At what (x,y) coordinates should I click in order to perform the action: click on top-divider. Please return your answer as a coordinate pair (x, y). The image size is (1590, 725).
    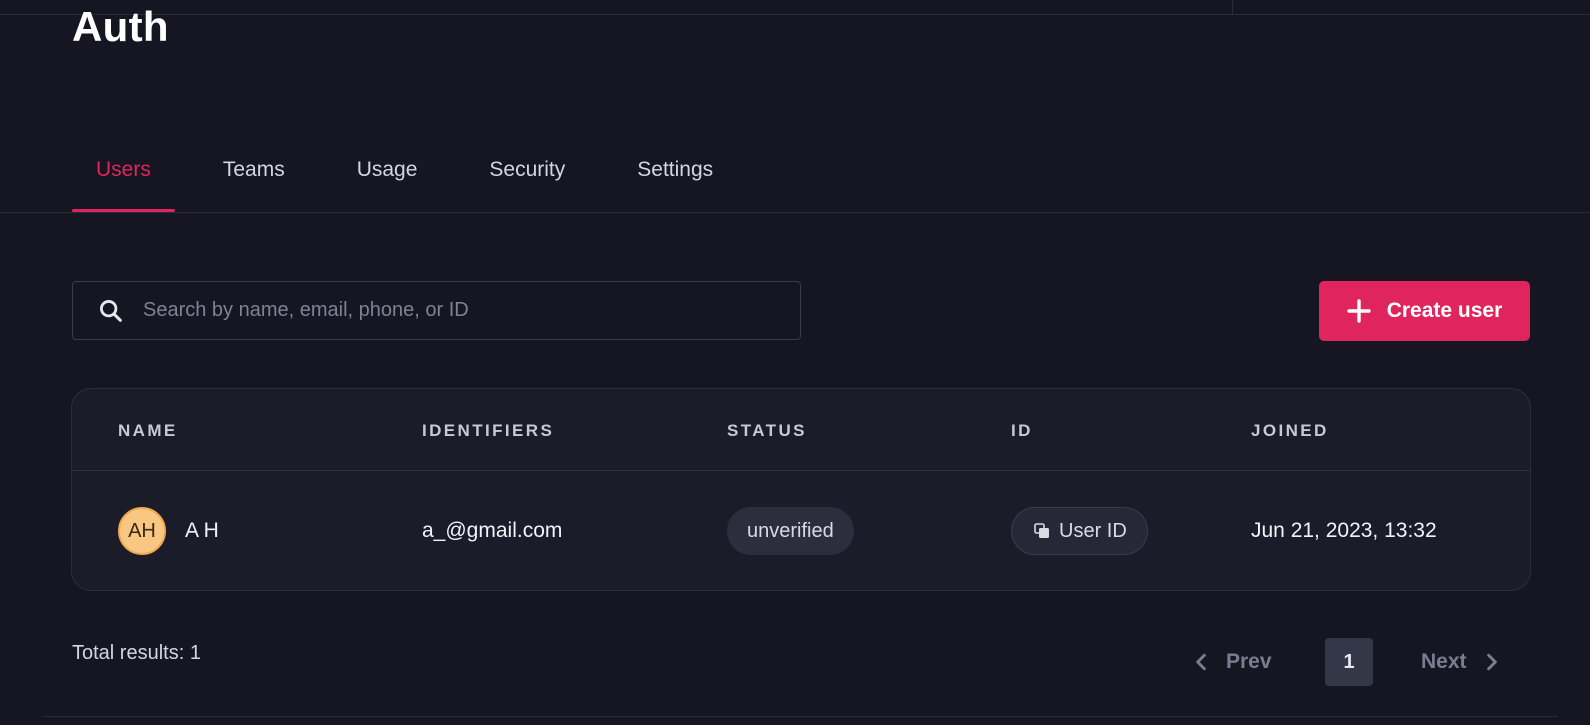
    Looking at the image, I should click on (795, 14).